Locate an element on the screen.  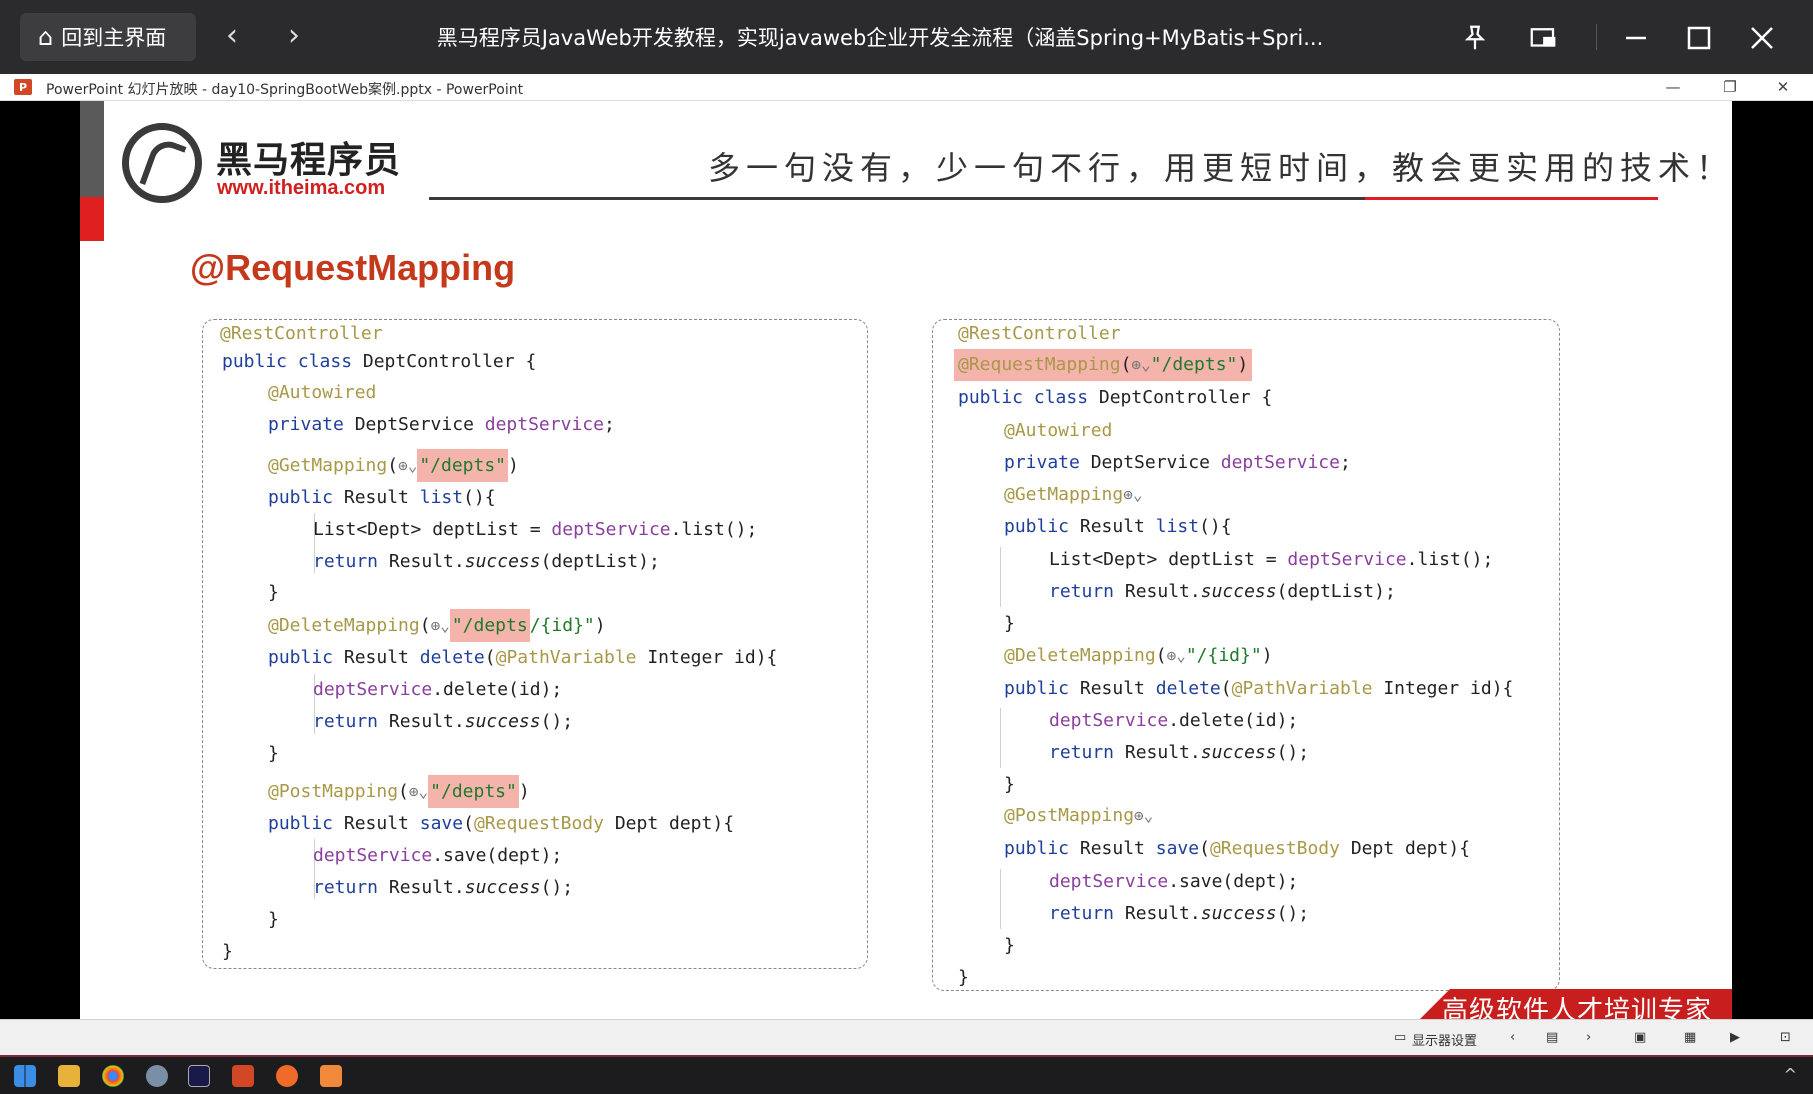
restore-icon: ❐ is located at coordinates (1730, 87).